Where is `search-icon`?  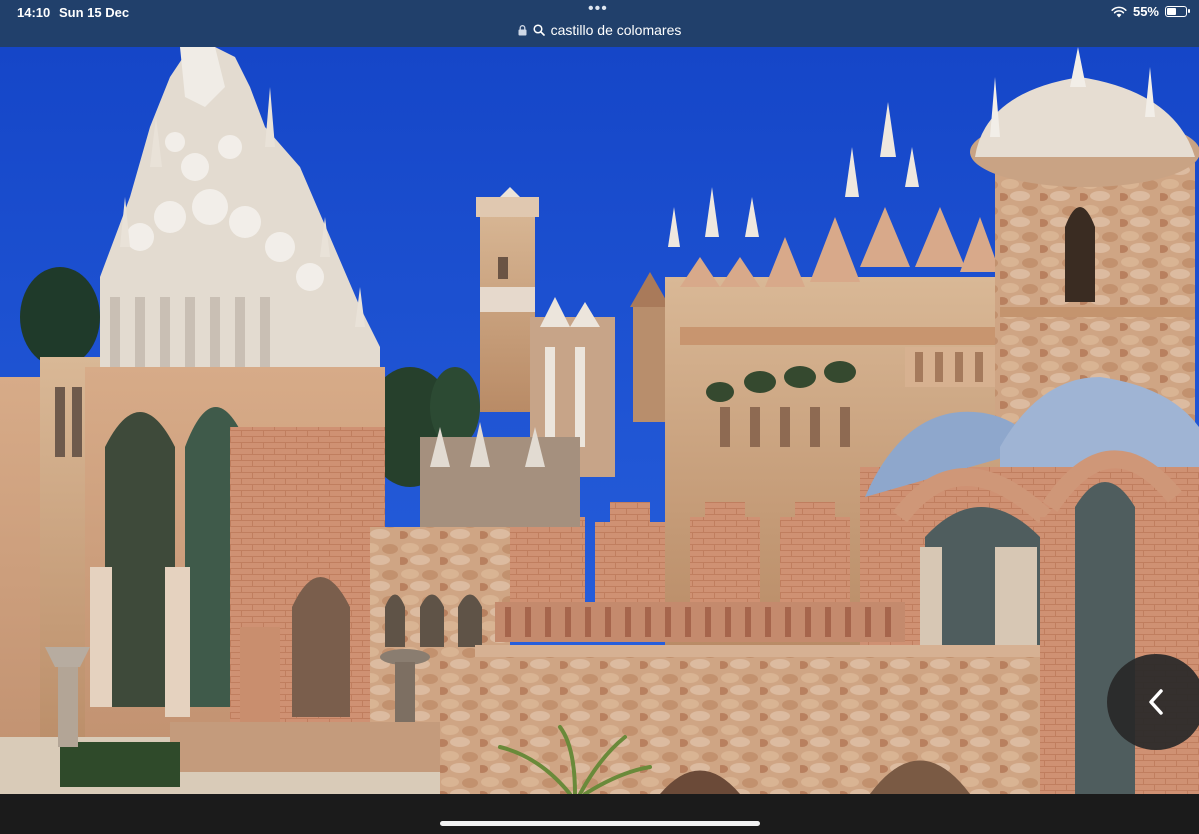 search-icon is located at coordinates (539, 30).